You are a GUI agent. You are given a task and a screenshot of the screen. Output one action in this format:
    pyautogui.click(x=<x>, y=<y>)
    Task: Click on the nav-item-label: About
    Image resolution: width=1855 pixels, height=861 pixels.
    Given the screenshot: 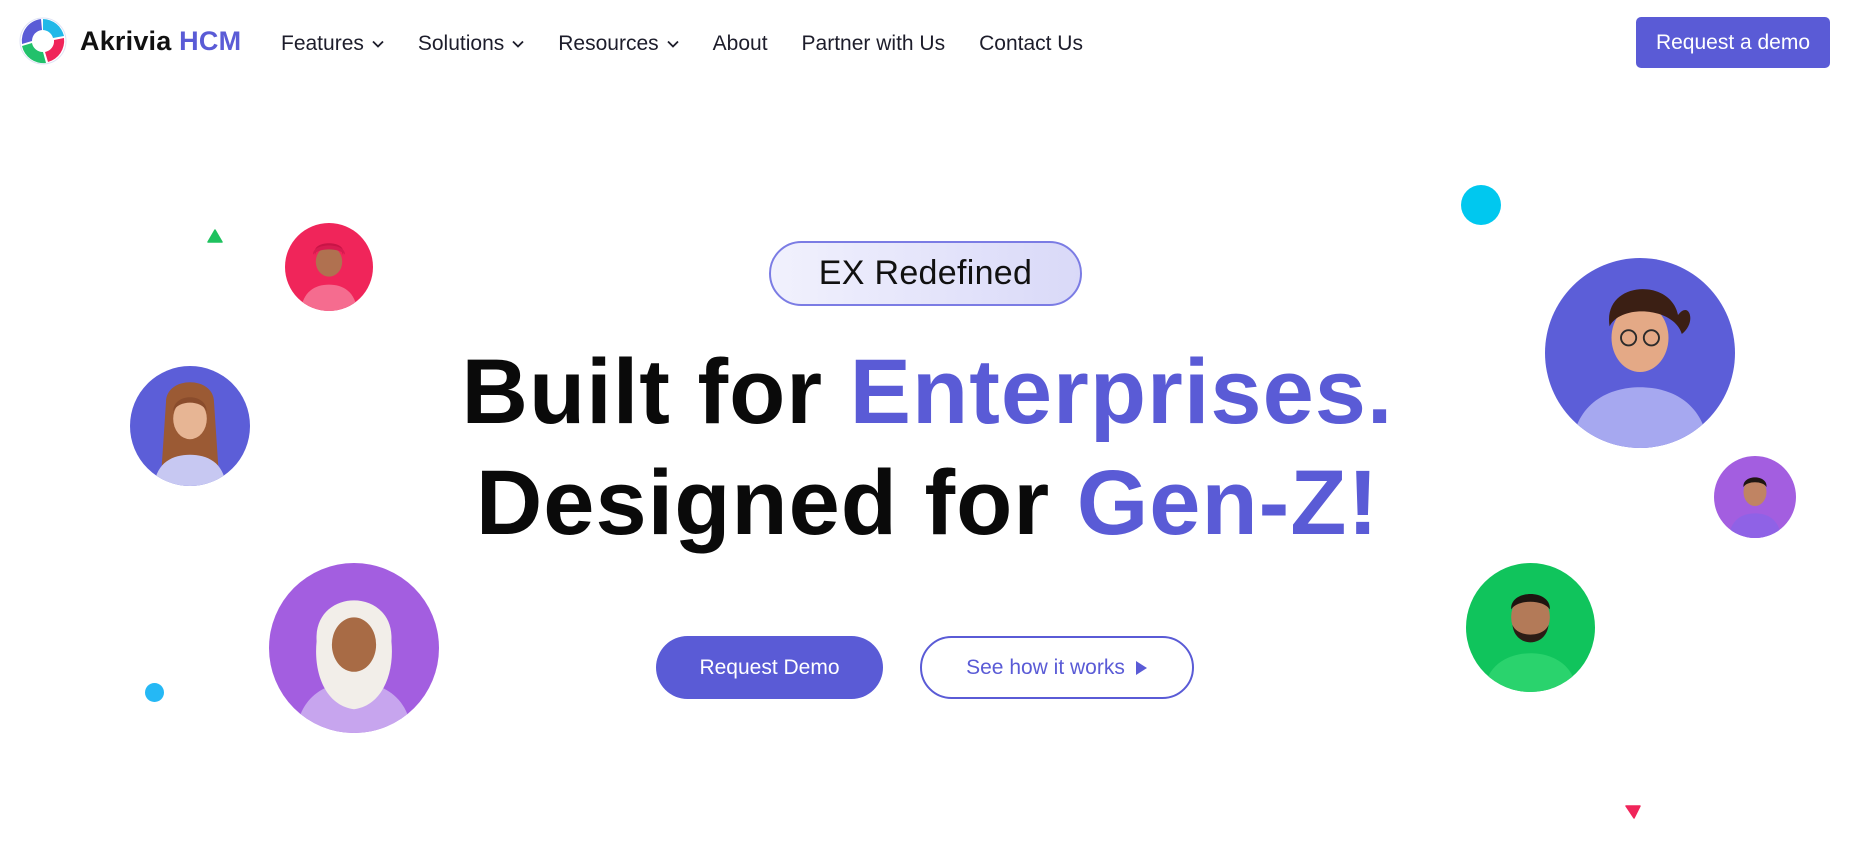 What is the action you would take?
    pyautogui.click(x=740, y=43)
    